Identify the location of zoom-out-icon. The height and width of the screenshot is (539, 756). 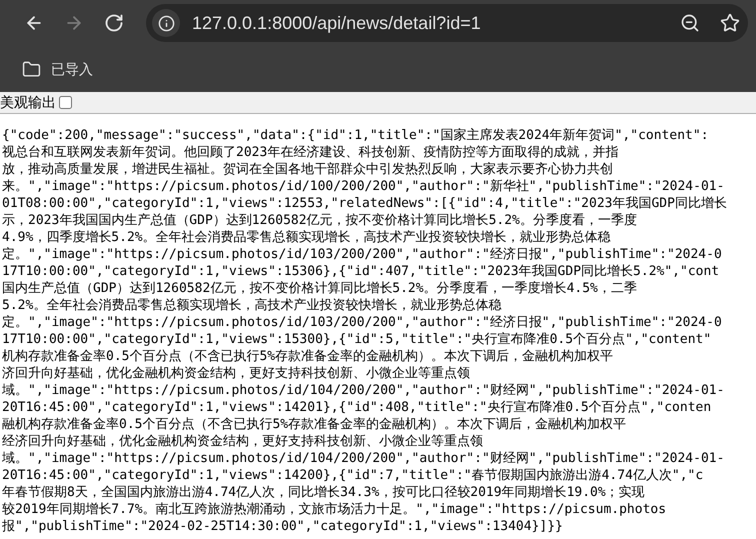
(690, 23).